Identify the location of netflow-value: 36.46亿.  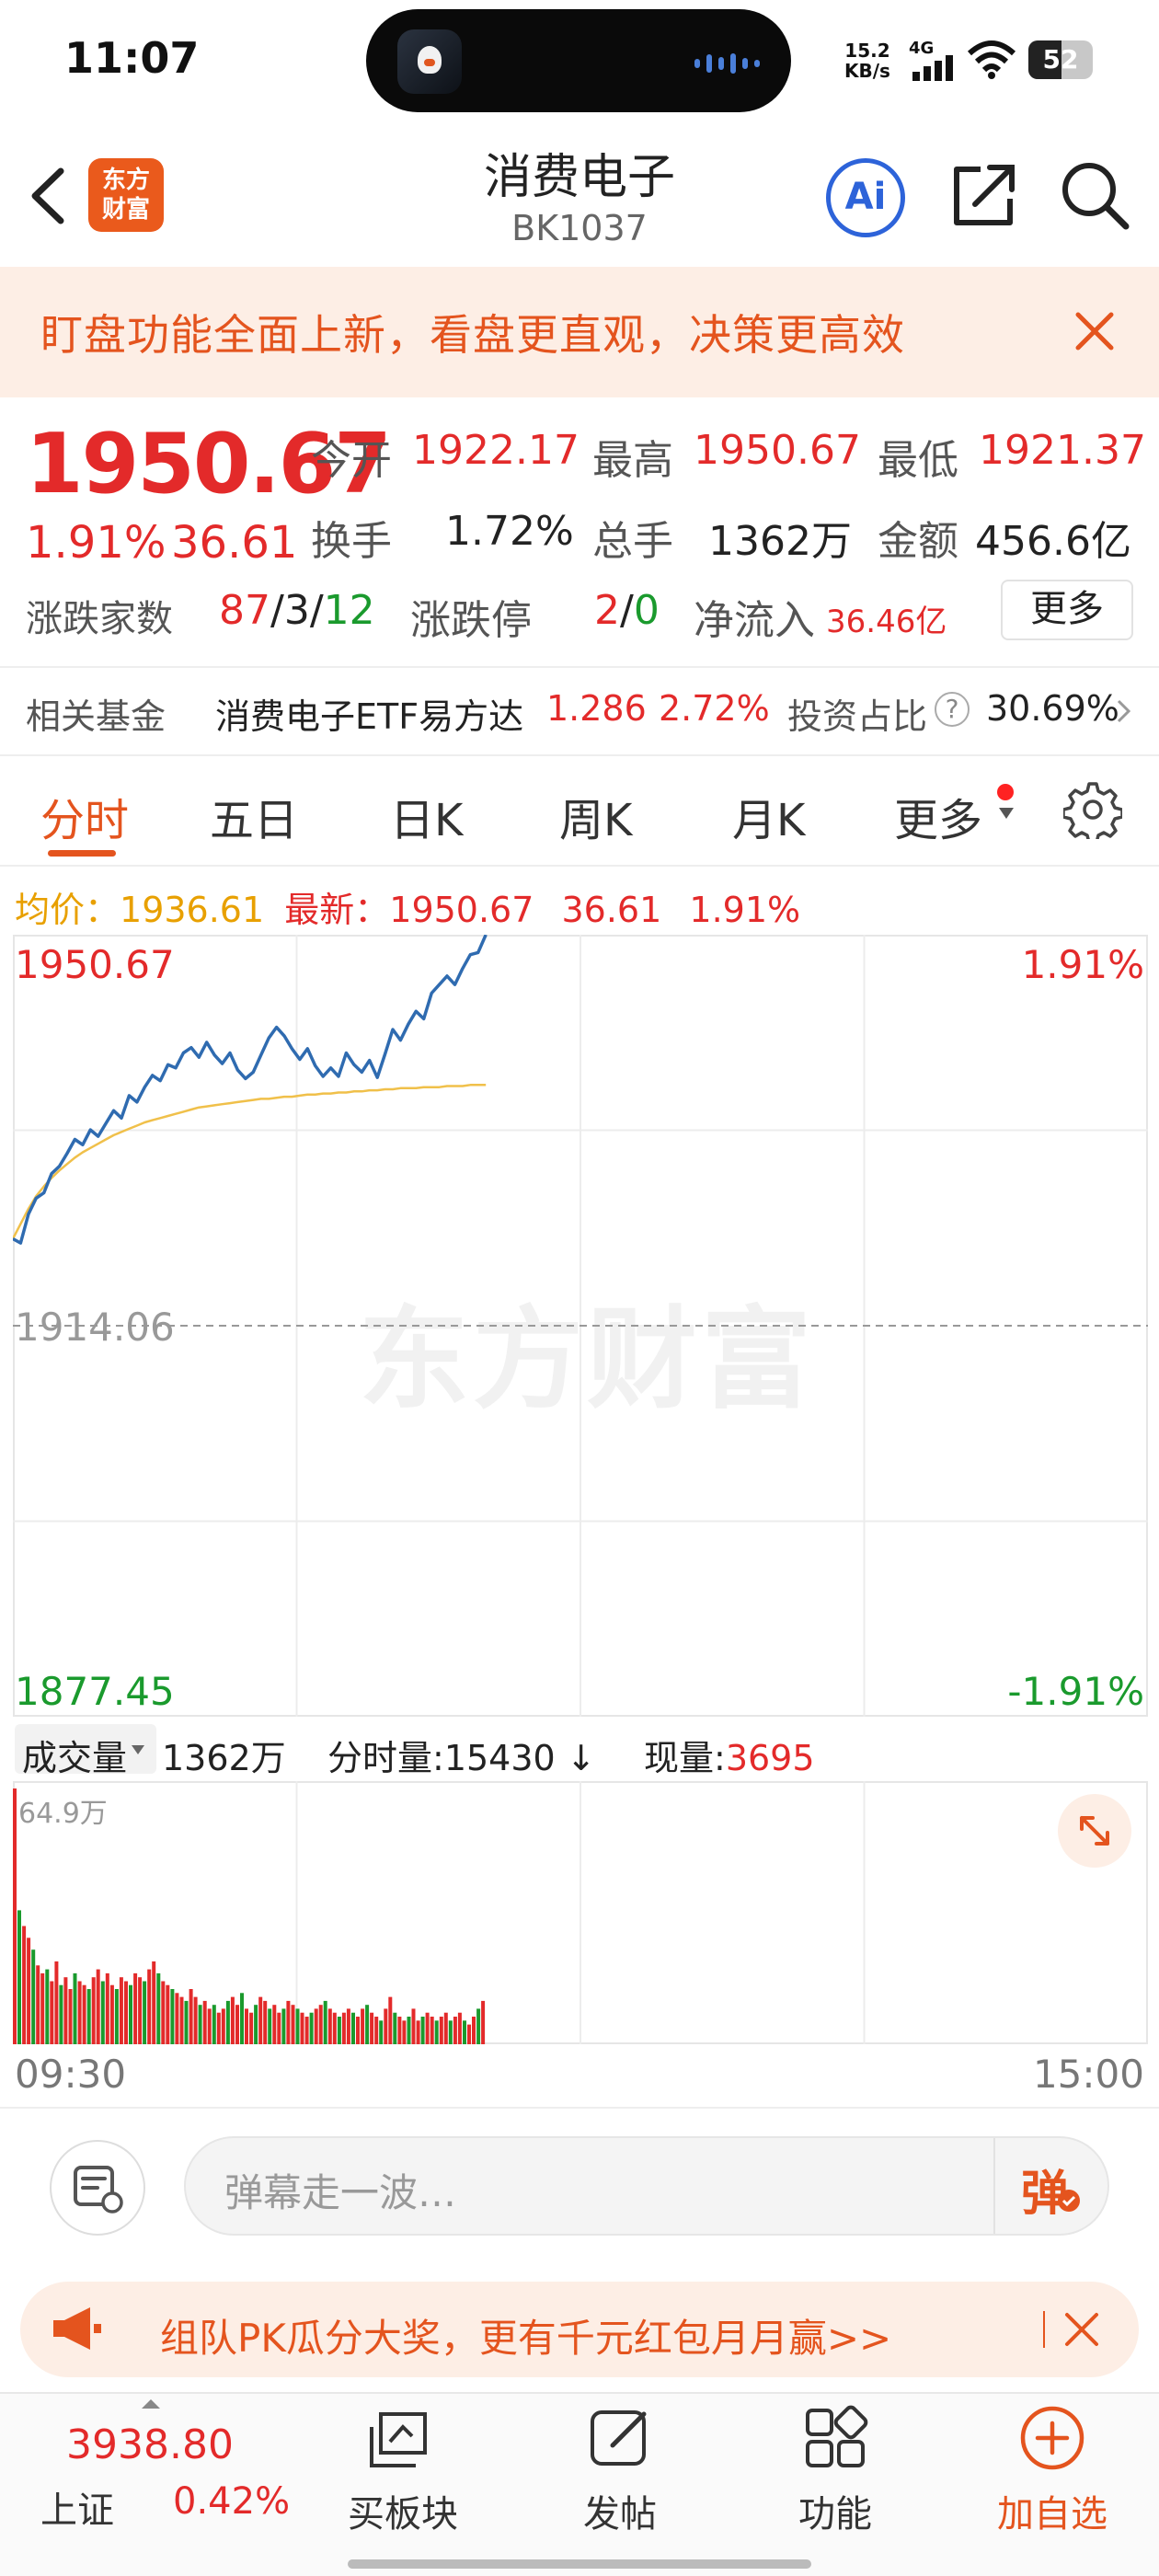
(886, 622).